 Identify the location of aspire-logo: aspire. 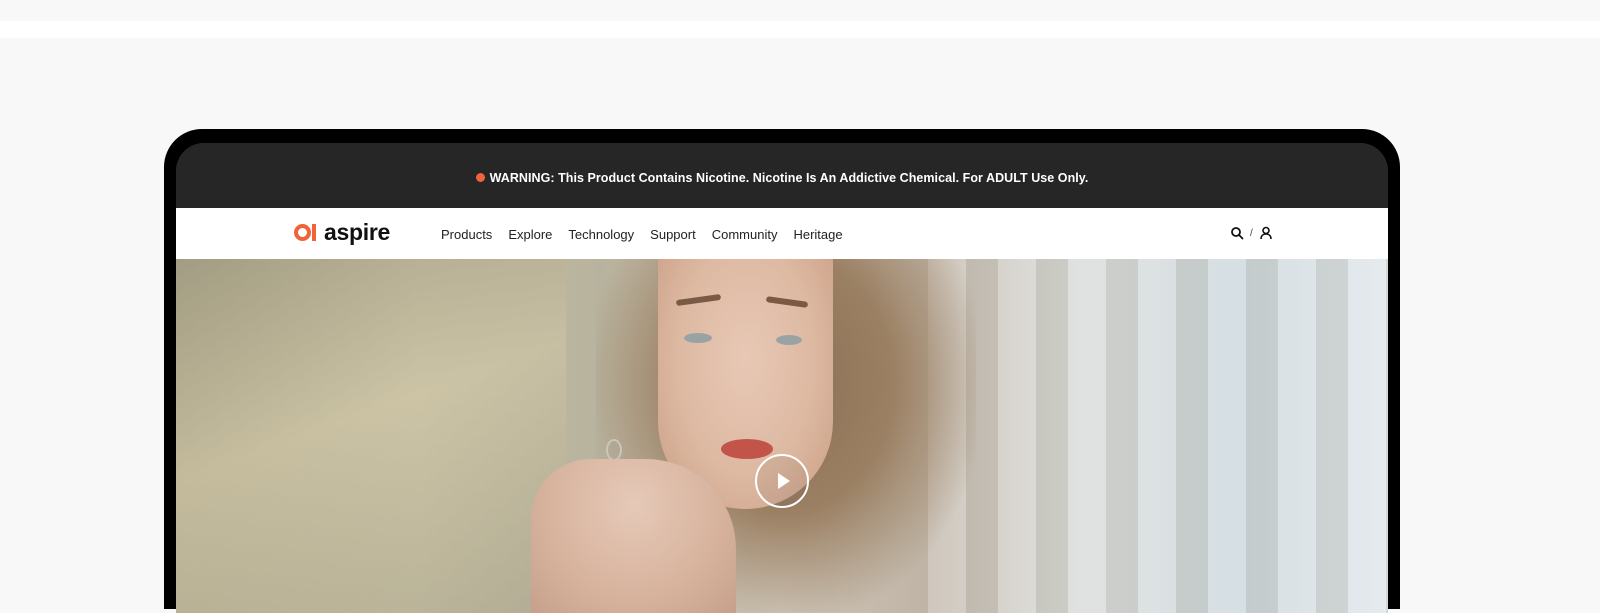
(342, 232).